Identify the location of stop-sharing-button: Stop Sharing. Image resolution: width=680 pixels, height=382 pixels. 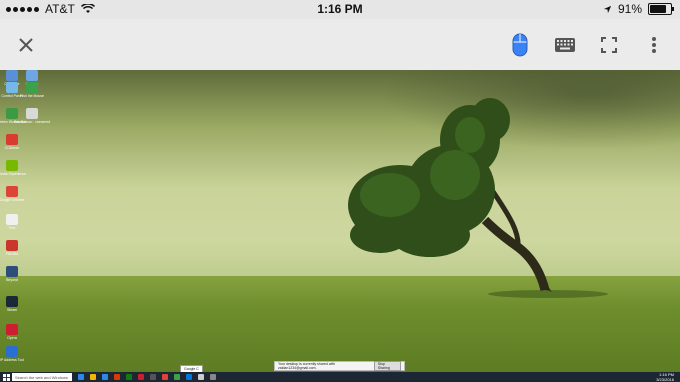
(387, 366).